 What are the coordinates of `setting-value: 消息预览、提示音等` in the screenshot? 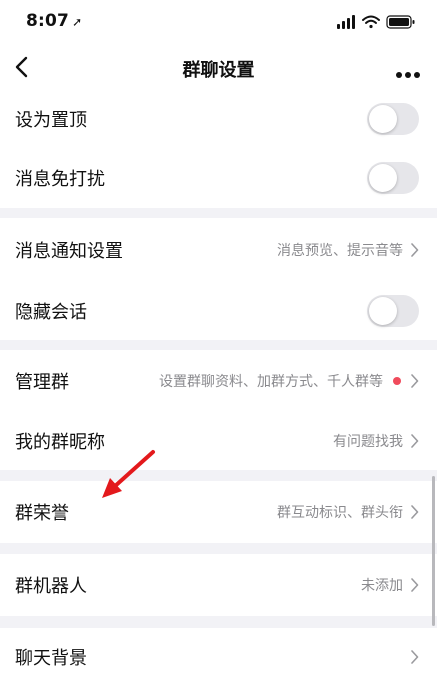 It's located at (340, 251).